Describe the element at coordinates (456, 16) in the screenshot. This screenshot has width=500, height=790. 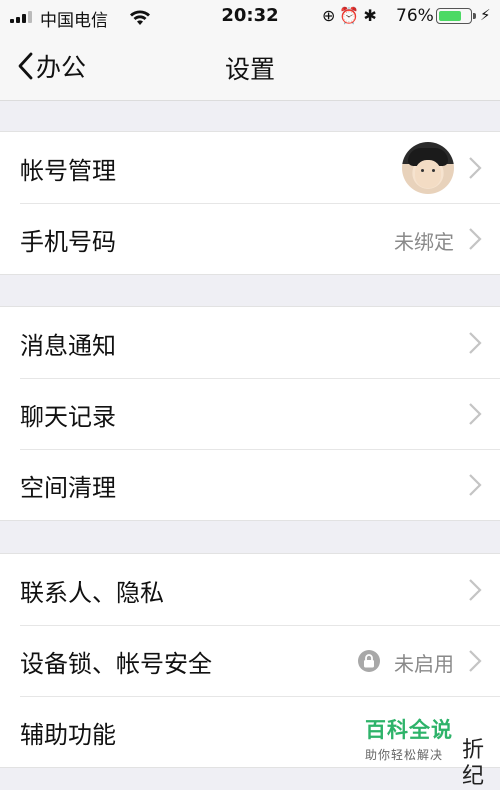
I see `battery-icon` at that location.